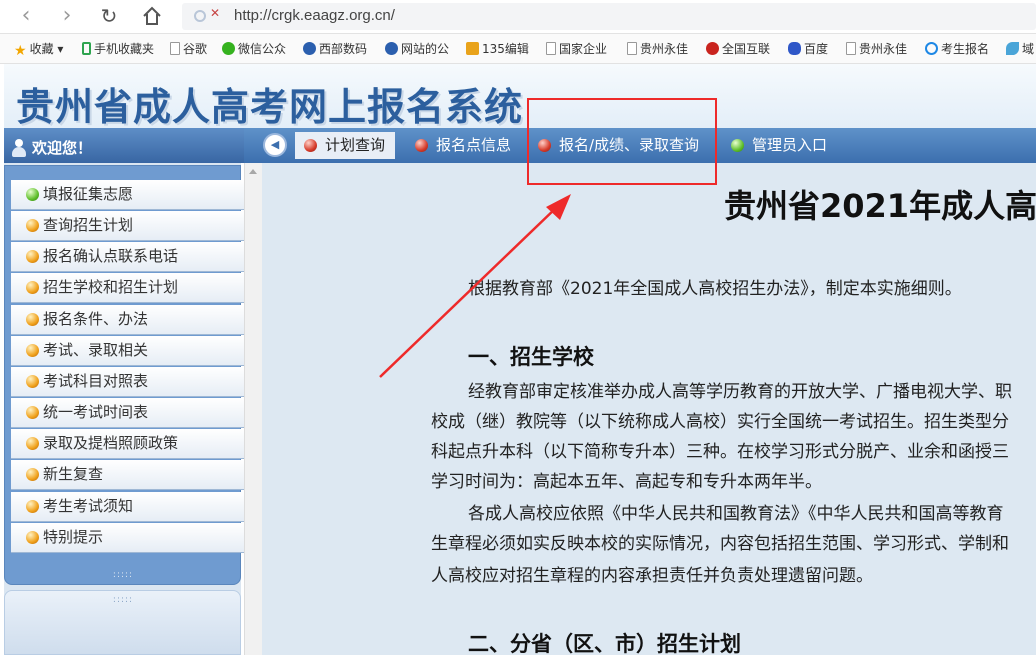 Image resolution: width=1036 pixels, height=655 pixels. Describe the element at coordinates (652, 576) in the screenshot. I see `paragraph-line: 人高校应对招生章程的内容承担责任并负责处理遗留问题。` at that location.